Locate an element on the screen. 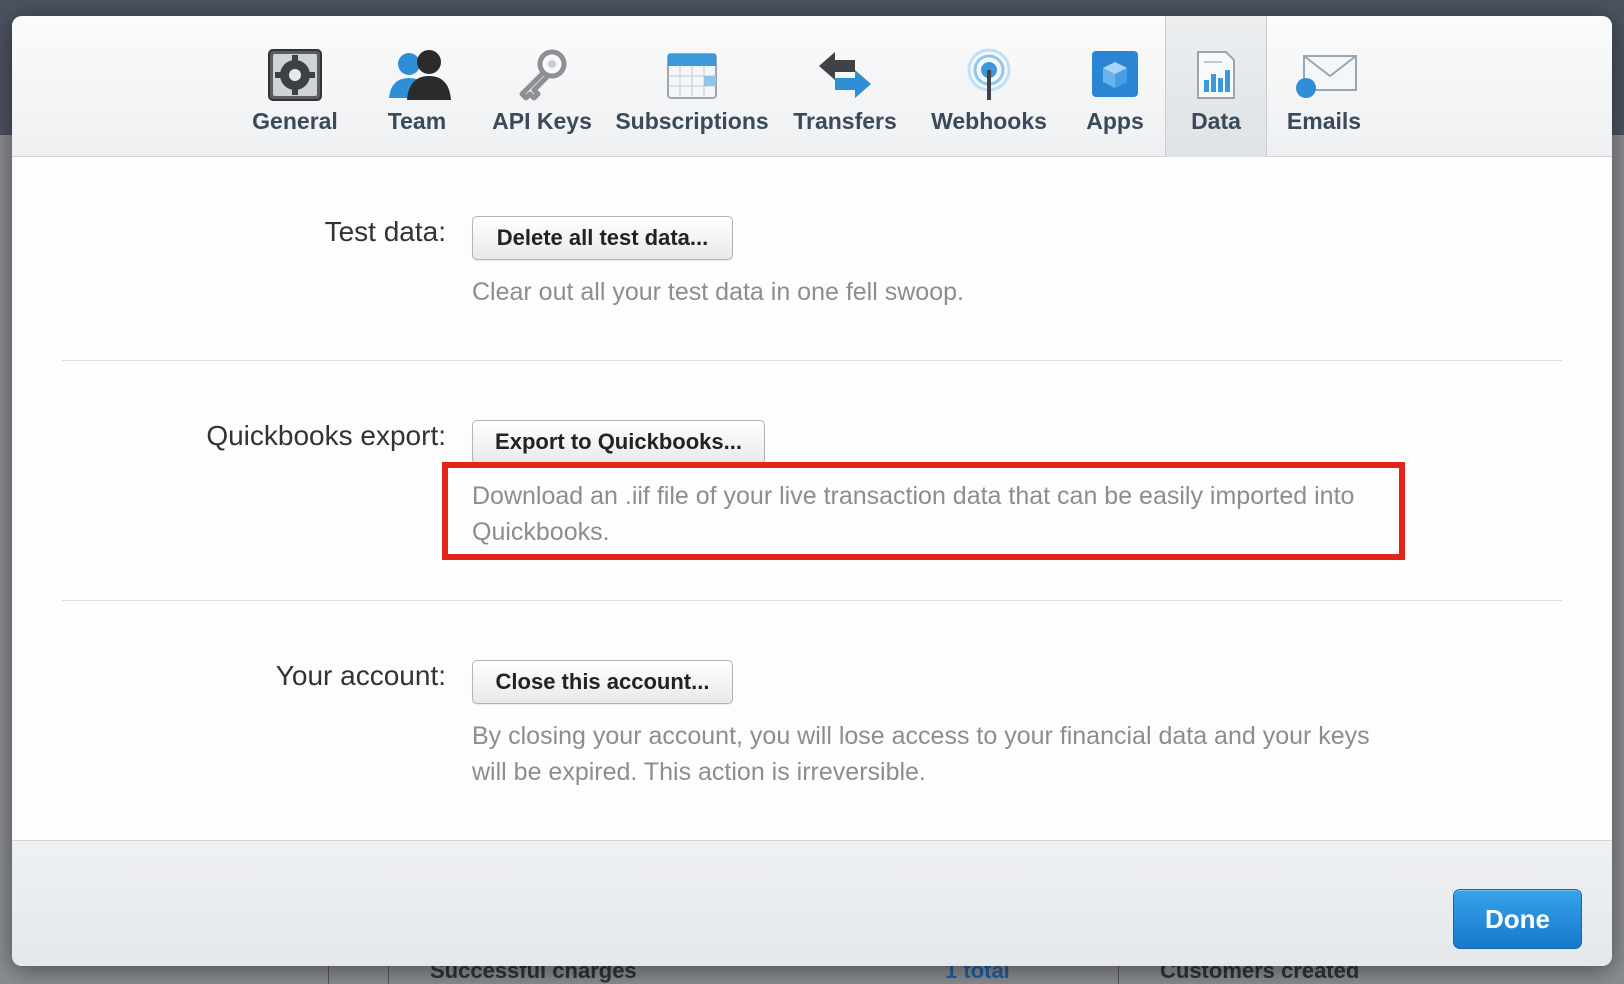 This screenshot has width=1624, height=984. red-highlight-box is located at coordinates (923, 511).